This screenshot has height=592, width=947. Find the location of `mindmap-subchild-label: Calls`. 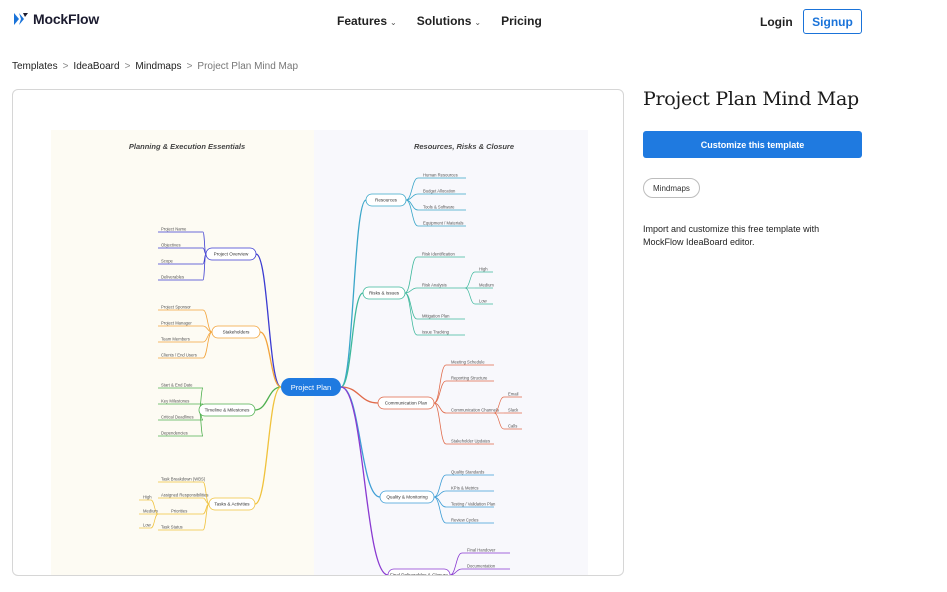

mindmap-subchild-label: Calls is located at coordinates (512, 426).